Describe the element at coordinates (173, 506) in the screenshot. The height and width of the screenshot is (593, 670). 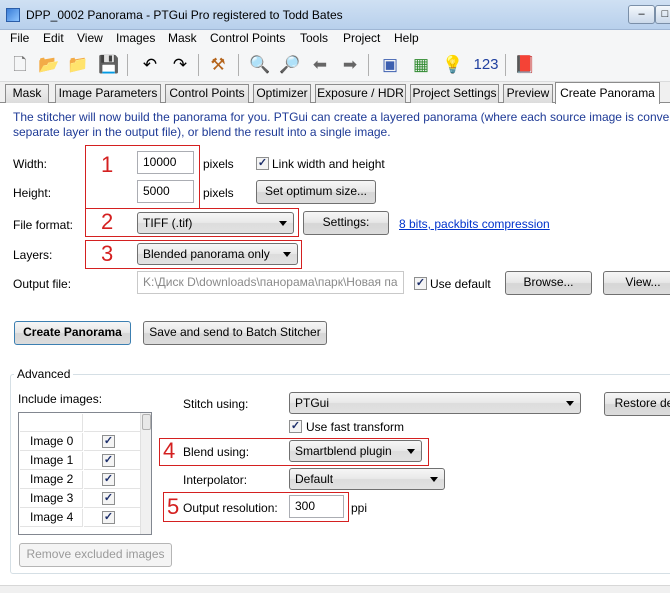
I see `annotation-number-5: 5` at that location.